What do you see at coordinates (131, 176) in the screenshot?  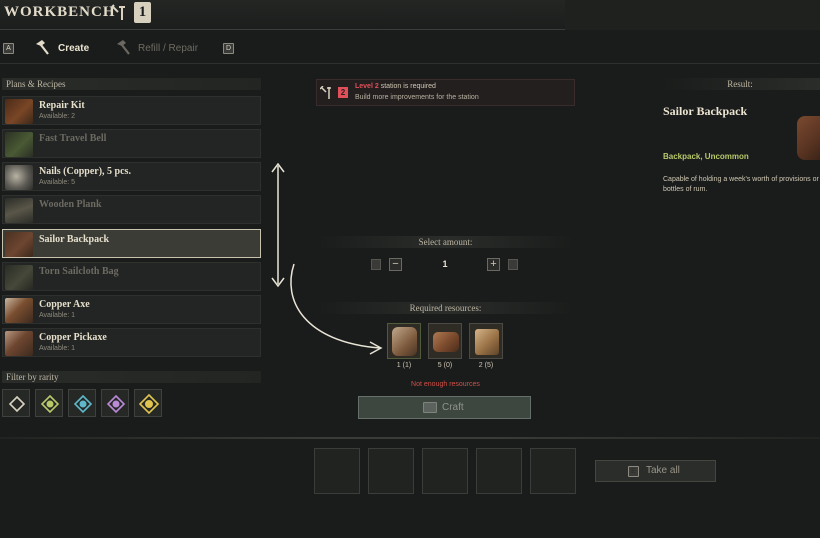 I see `recipe-nails-copper: Nails (Copper), 5 pcs. Available: 5` at bounding box center [131, 176].